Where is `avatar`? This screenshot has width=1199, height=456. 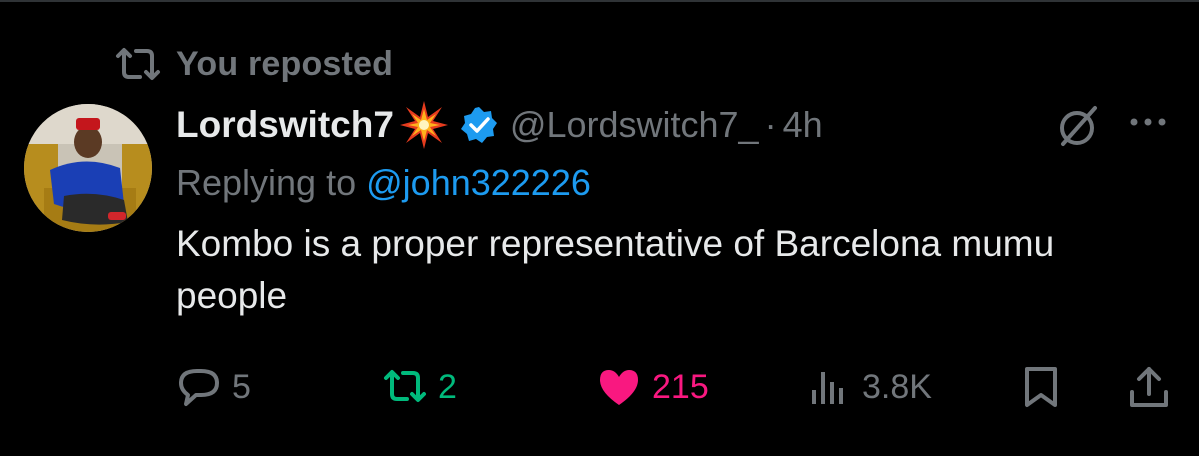 avatar is located at coordinates (88, 168).